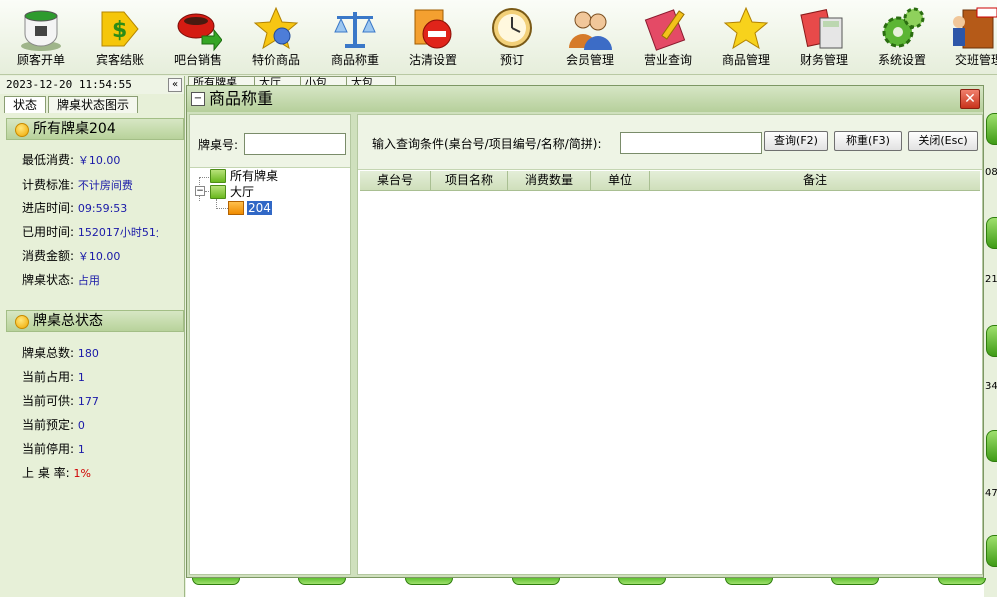  Describe the element at coordinates (276, 28) in the screenshot. I see `star-gear-icon` at that location.